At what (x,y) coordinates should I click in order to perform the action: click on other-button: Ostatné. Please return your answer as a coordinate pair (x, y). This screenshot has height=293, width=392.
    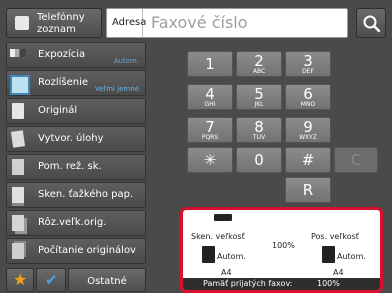
    Looking at the image, I should click on (107, 280).